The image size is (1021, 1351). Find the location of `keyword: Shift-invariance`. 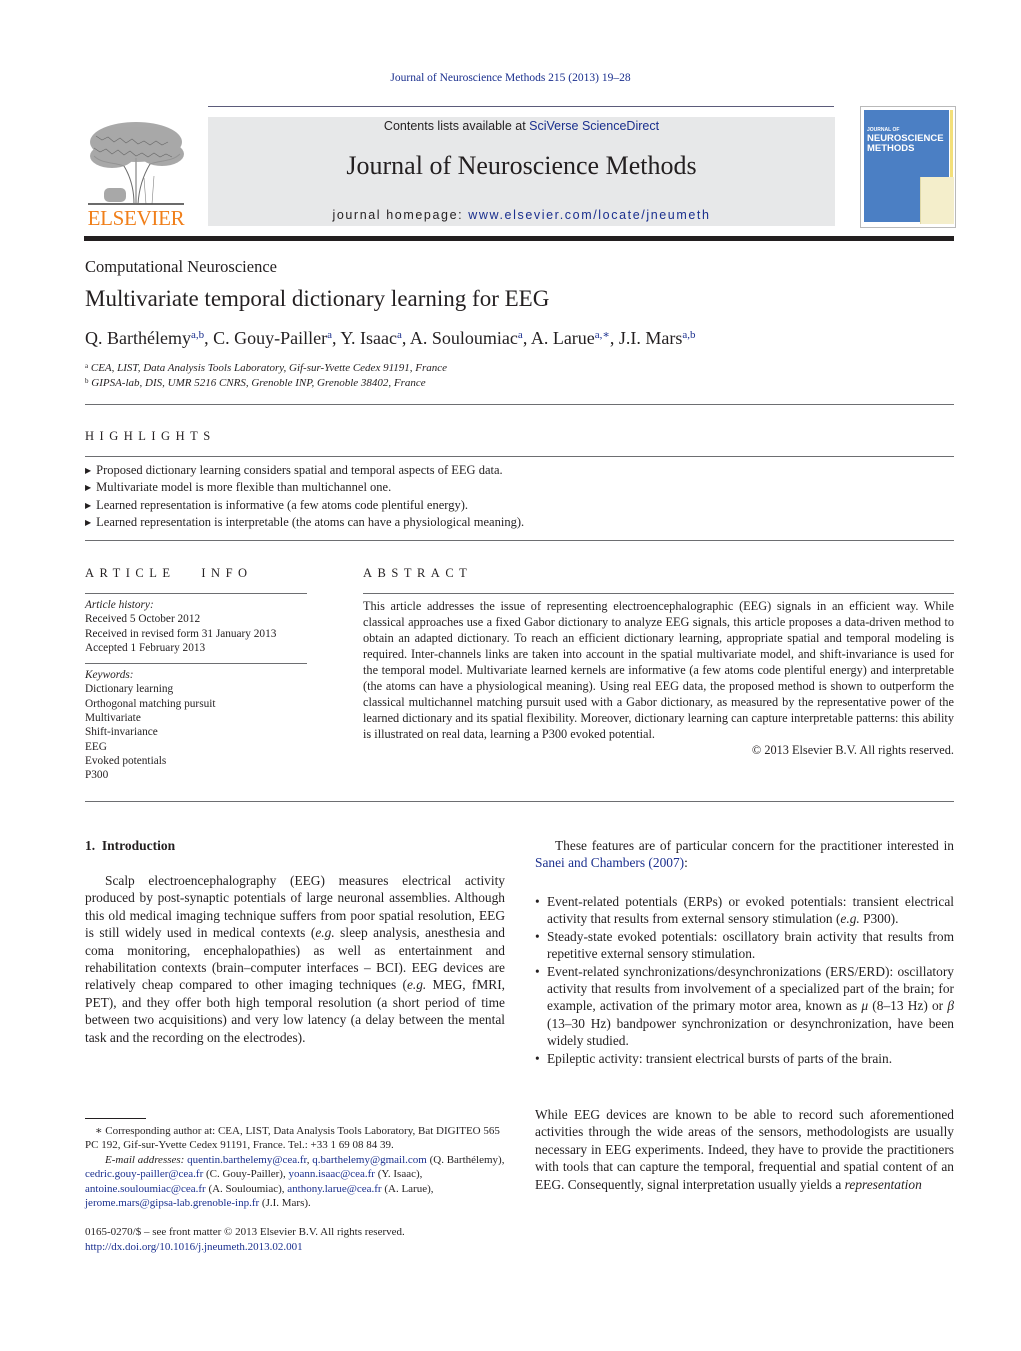

keyword: Shift-invariance is located at coordinates (196, 732).